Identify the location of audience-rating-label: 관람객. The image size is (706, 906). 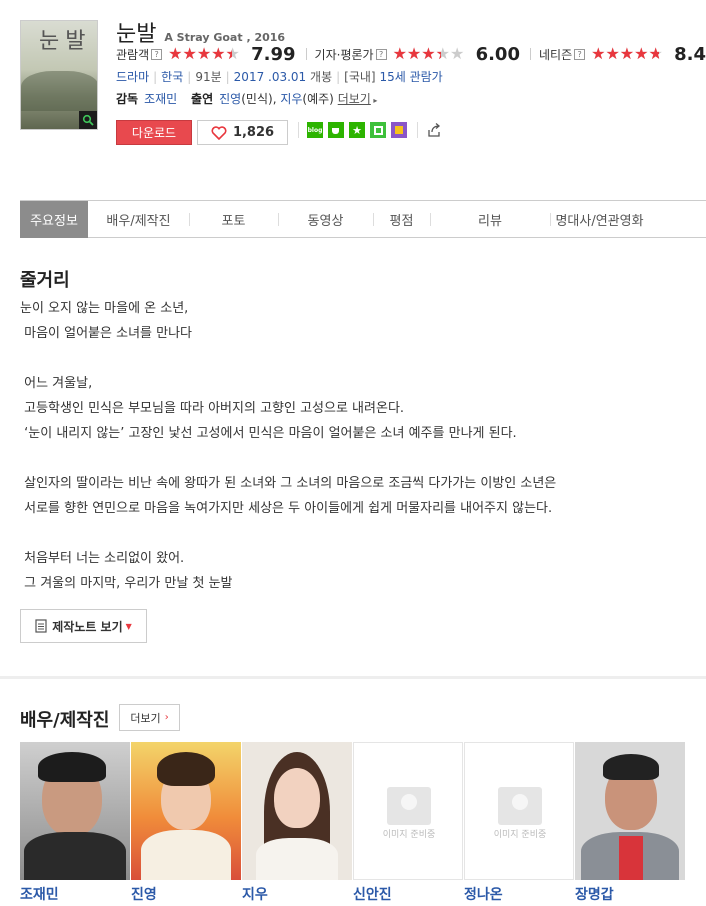
(133, 54).